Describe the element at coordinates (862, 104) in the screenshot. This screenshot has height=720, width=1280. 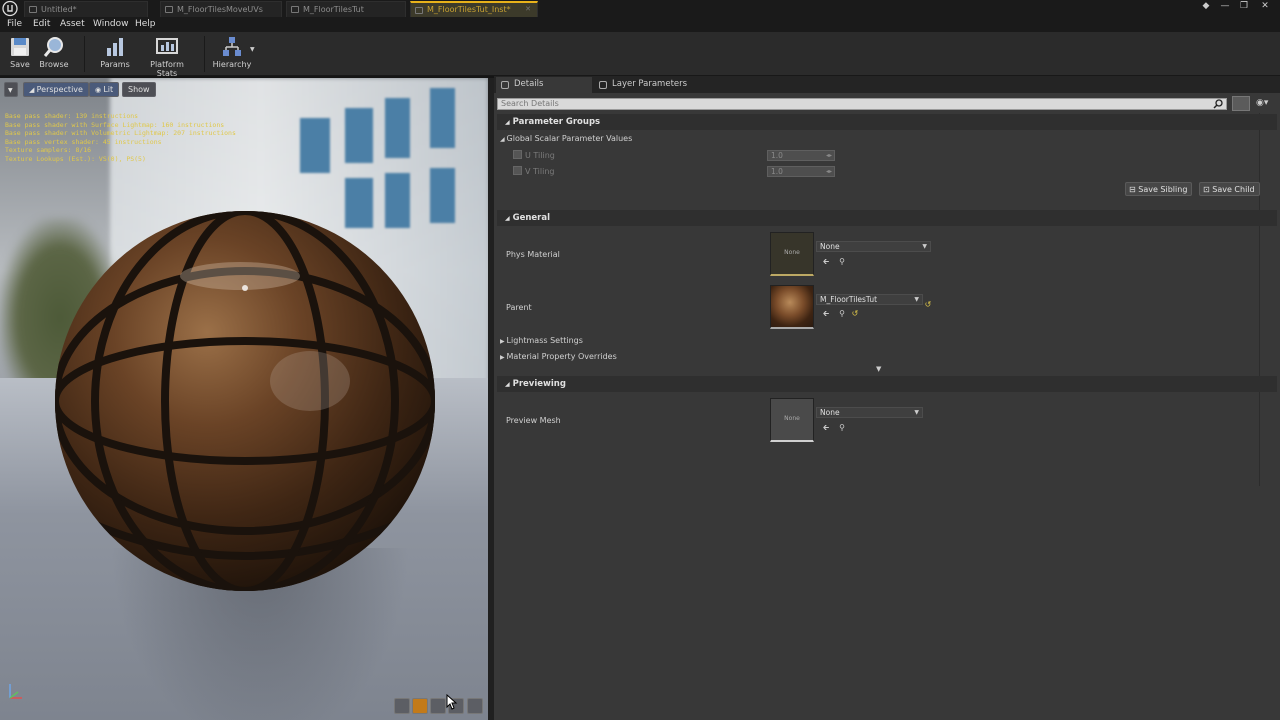
I see `search-details-input: Search Details` at that location.